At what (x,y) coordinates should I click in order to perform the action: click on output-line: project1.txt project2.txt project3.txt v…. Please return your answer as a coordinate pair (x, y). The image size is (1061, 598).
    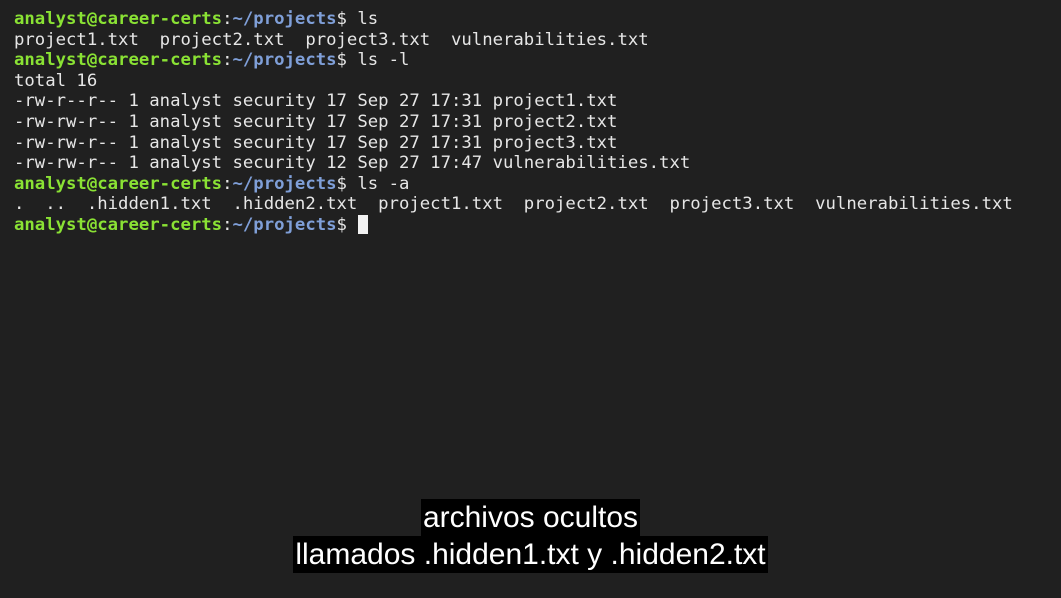
    Looking at the image, I should click on (331, 39).